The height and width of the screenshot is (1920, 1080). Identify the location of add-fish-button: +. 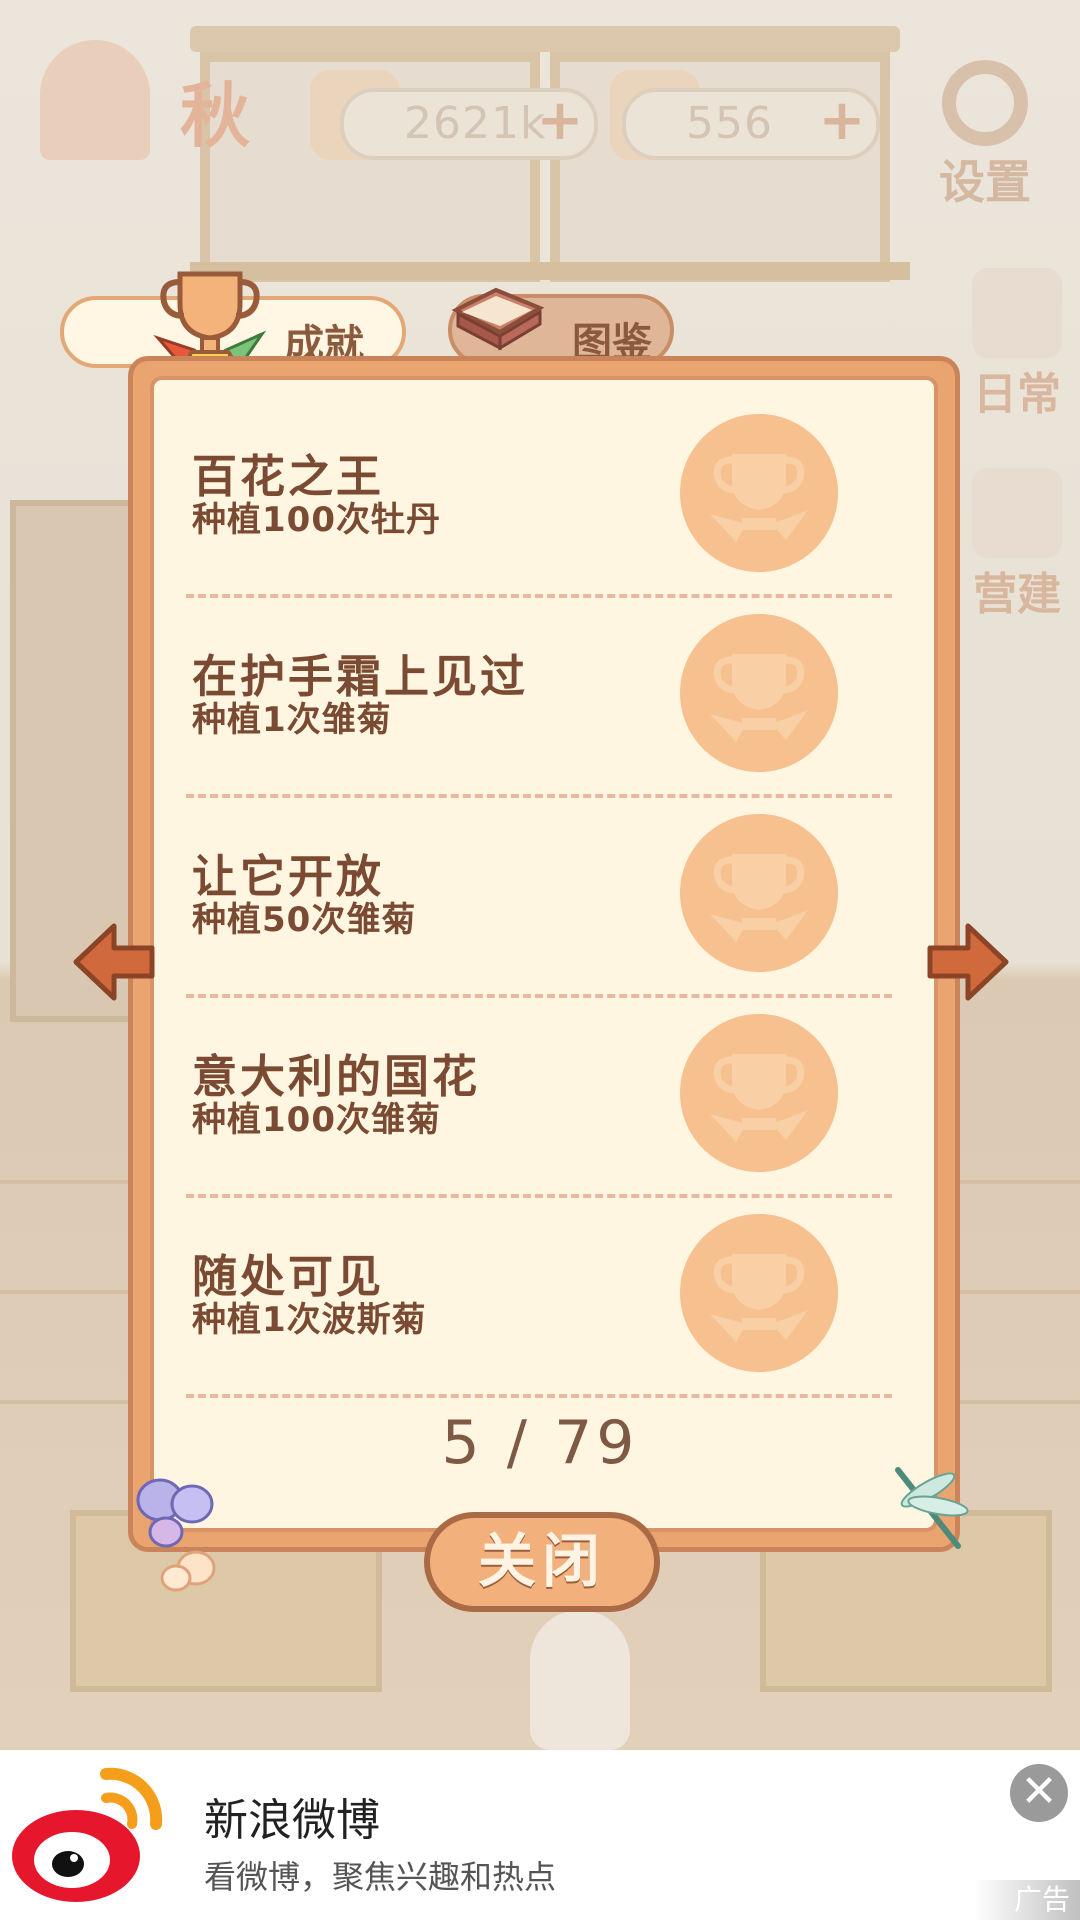
(560, 121).